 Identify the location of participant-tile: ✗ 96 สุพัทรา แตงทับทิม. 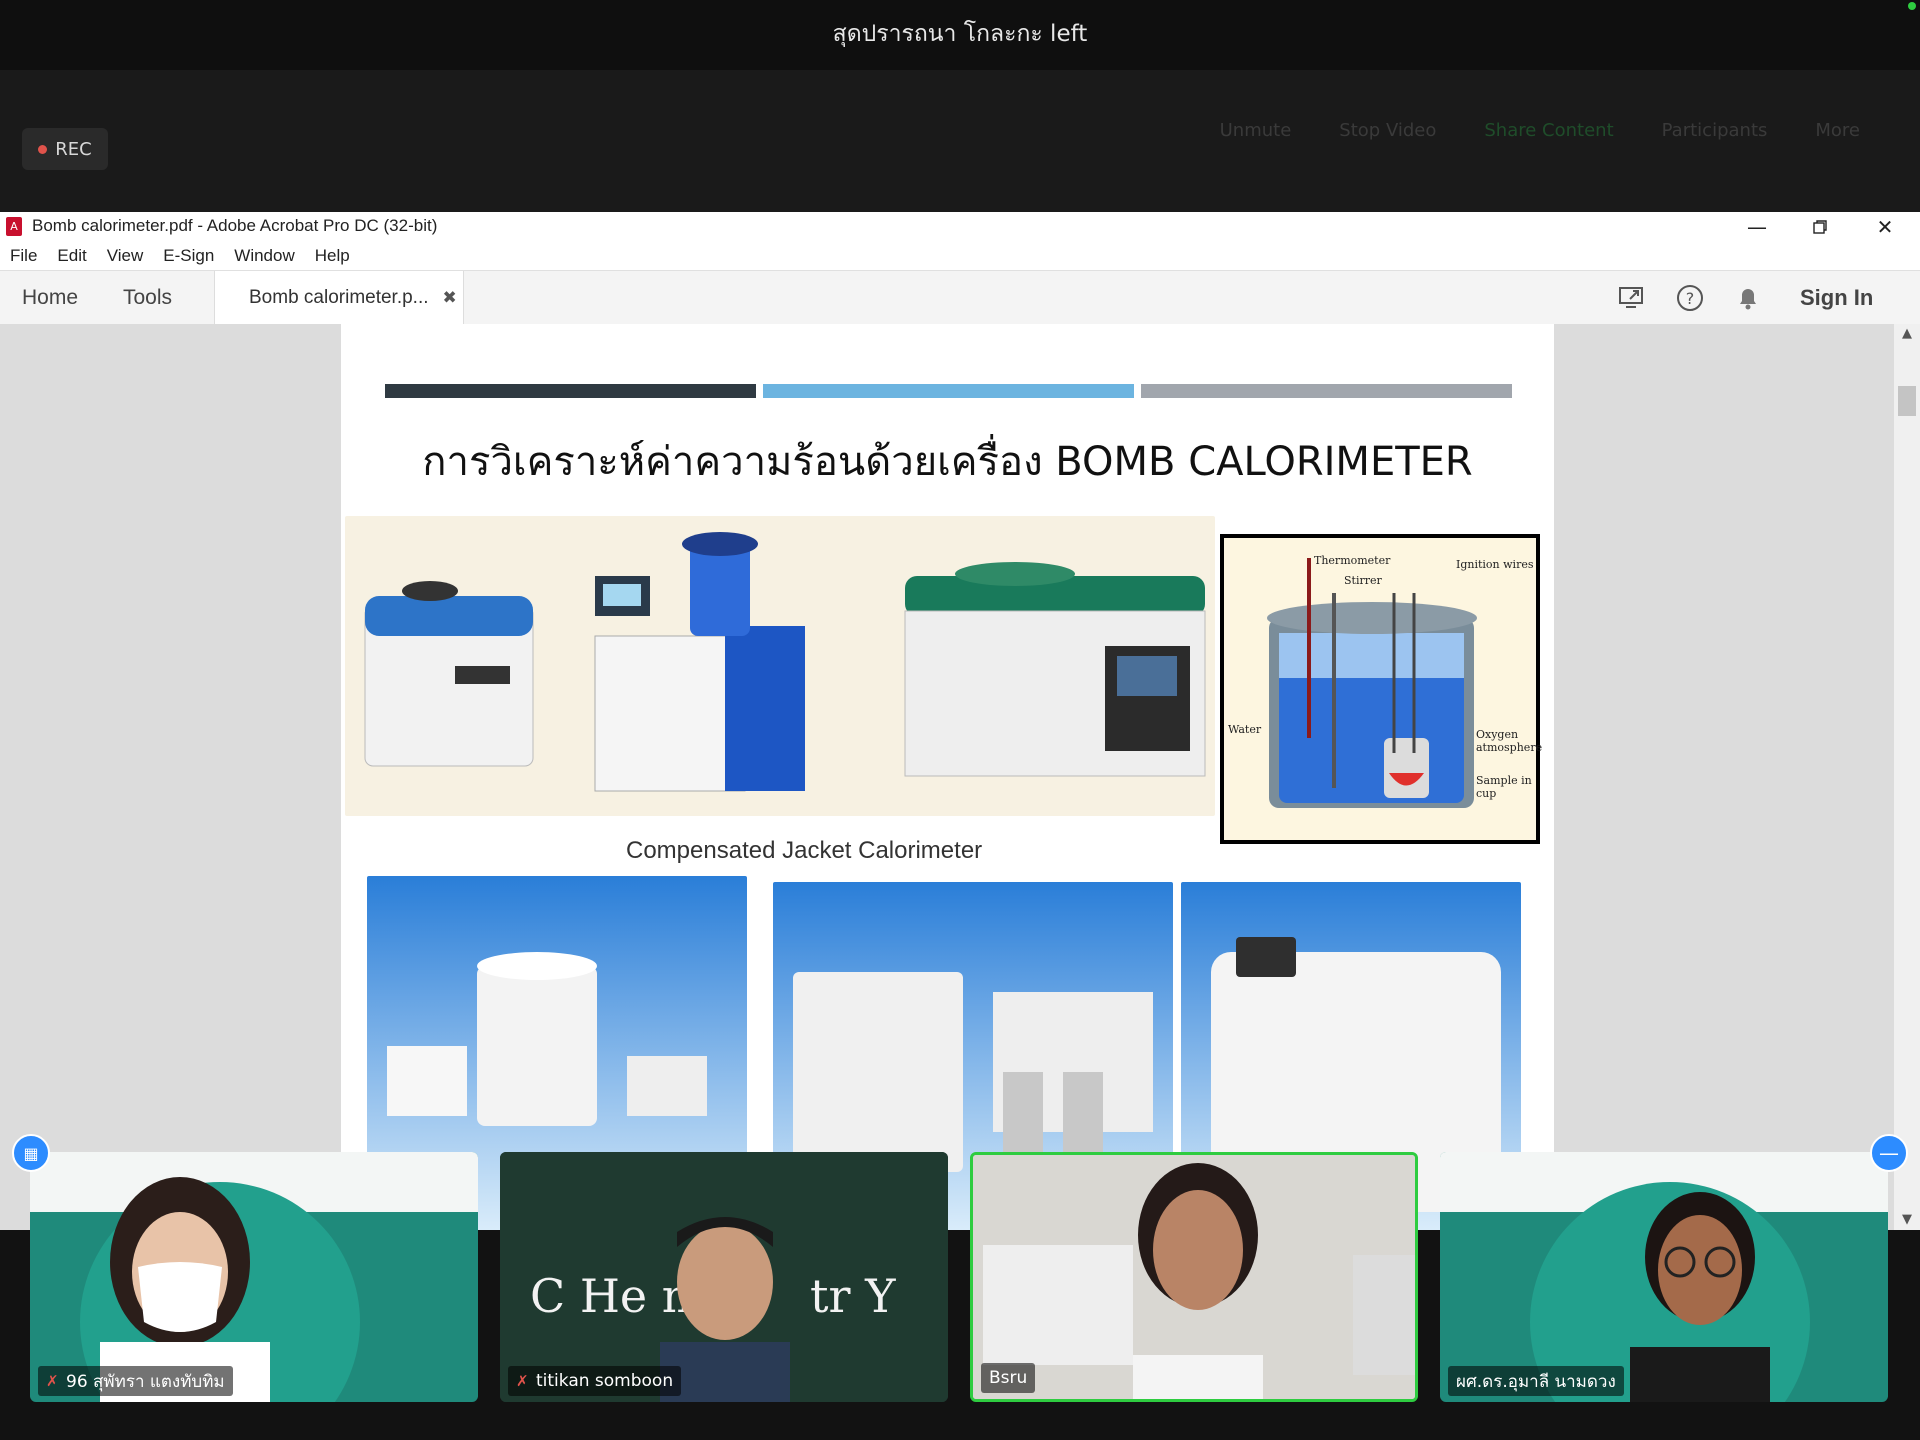
(254, 1277).